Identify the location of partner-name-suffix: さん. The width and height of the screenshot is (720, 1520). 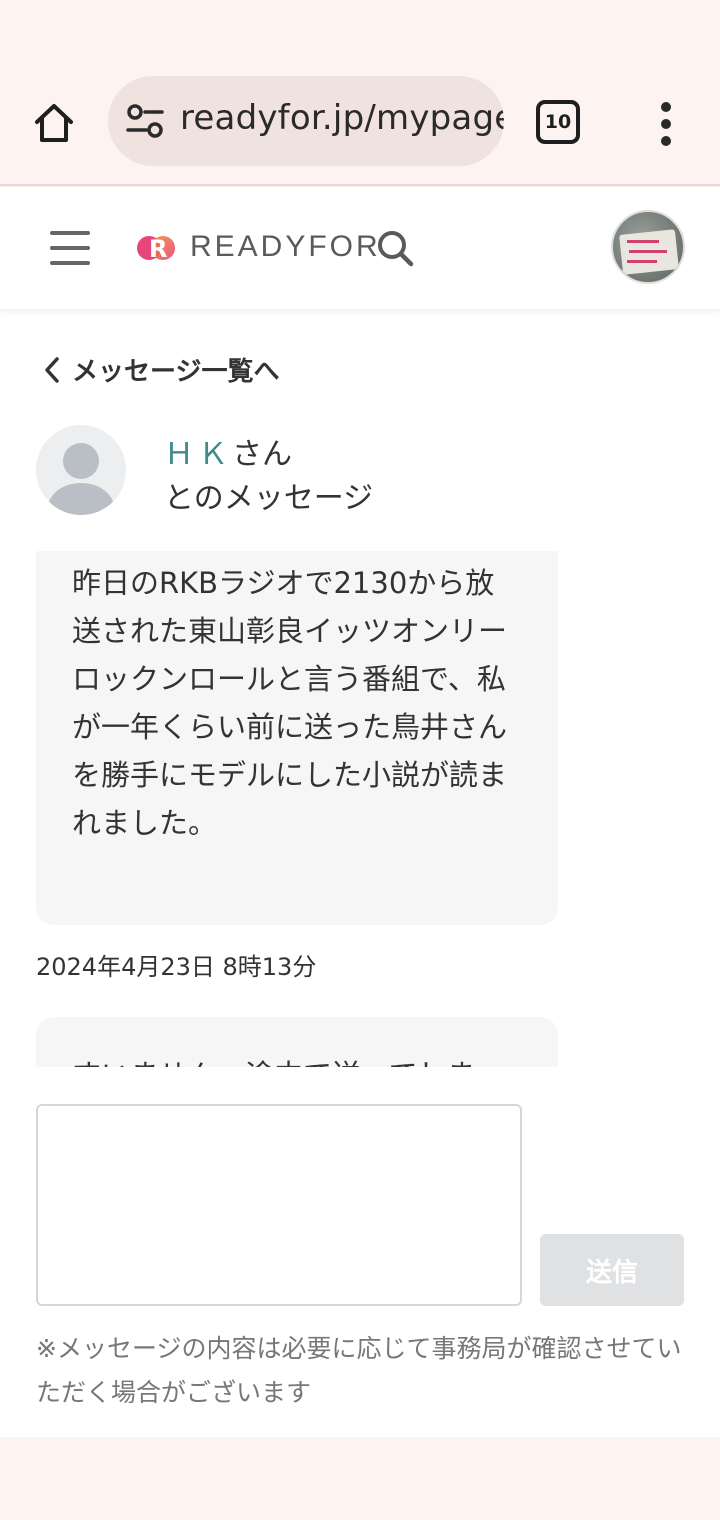
(262, 454).